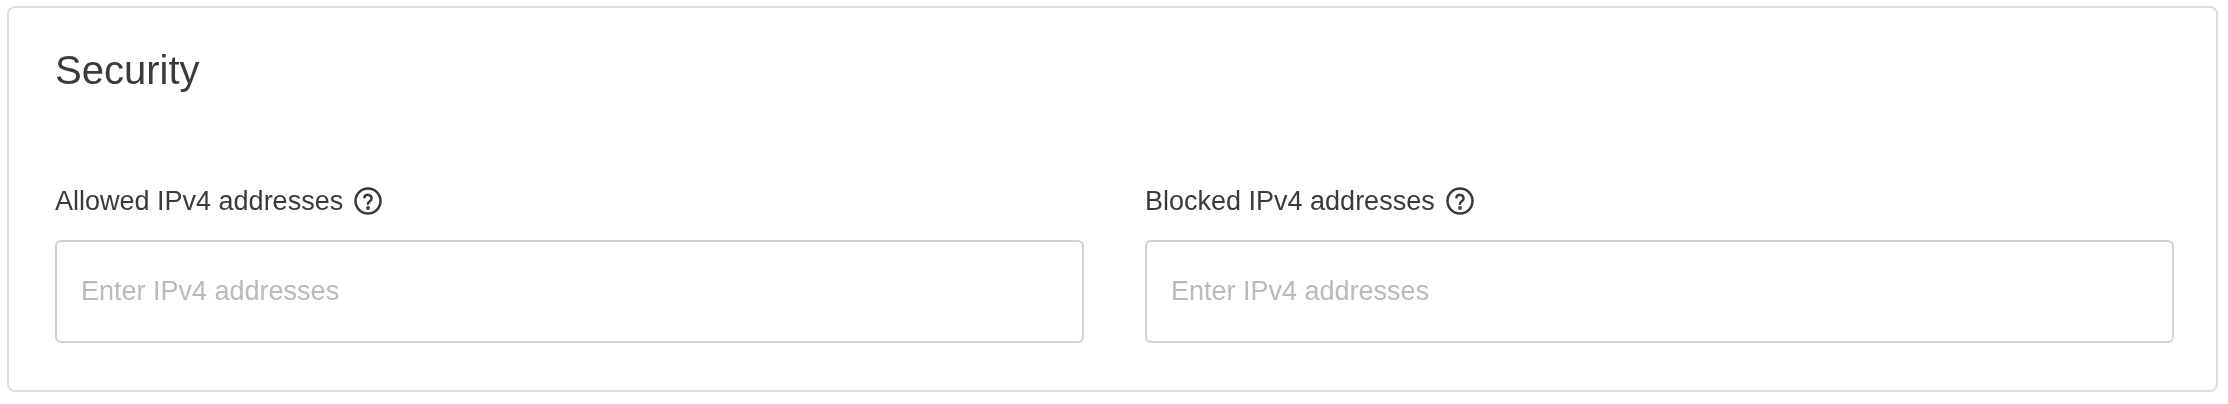 The image size is (2228, 404). I want to click on section-title: Security, so click(127, 70).